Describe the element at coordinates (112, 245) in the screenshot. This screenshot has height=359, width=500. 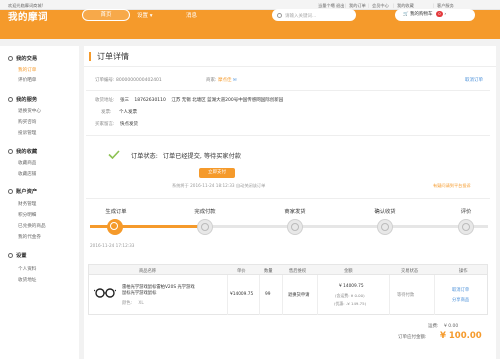
I see `created-time: 2016-11-24 17:12:33` at that location.